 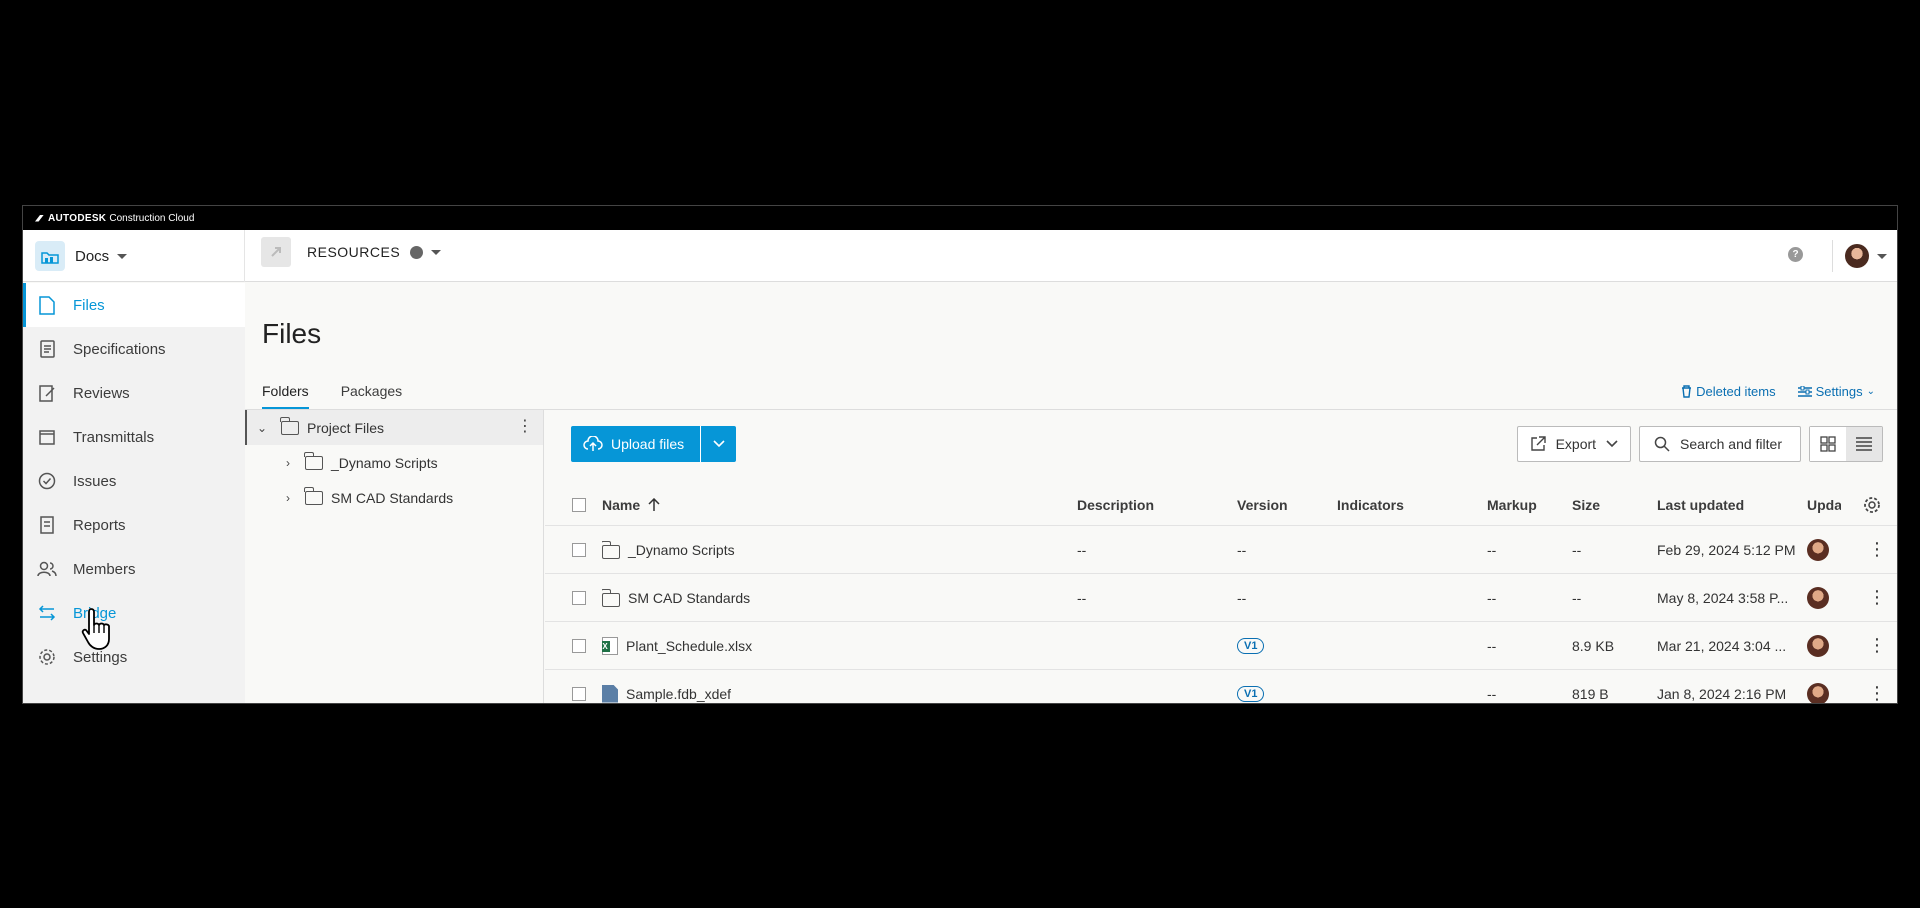 I want to click on document-file-icon, so click(x=610, y=693).